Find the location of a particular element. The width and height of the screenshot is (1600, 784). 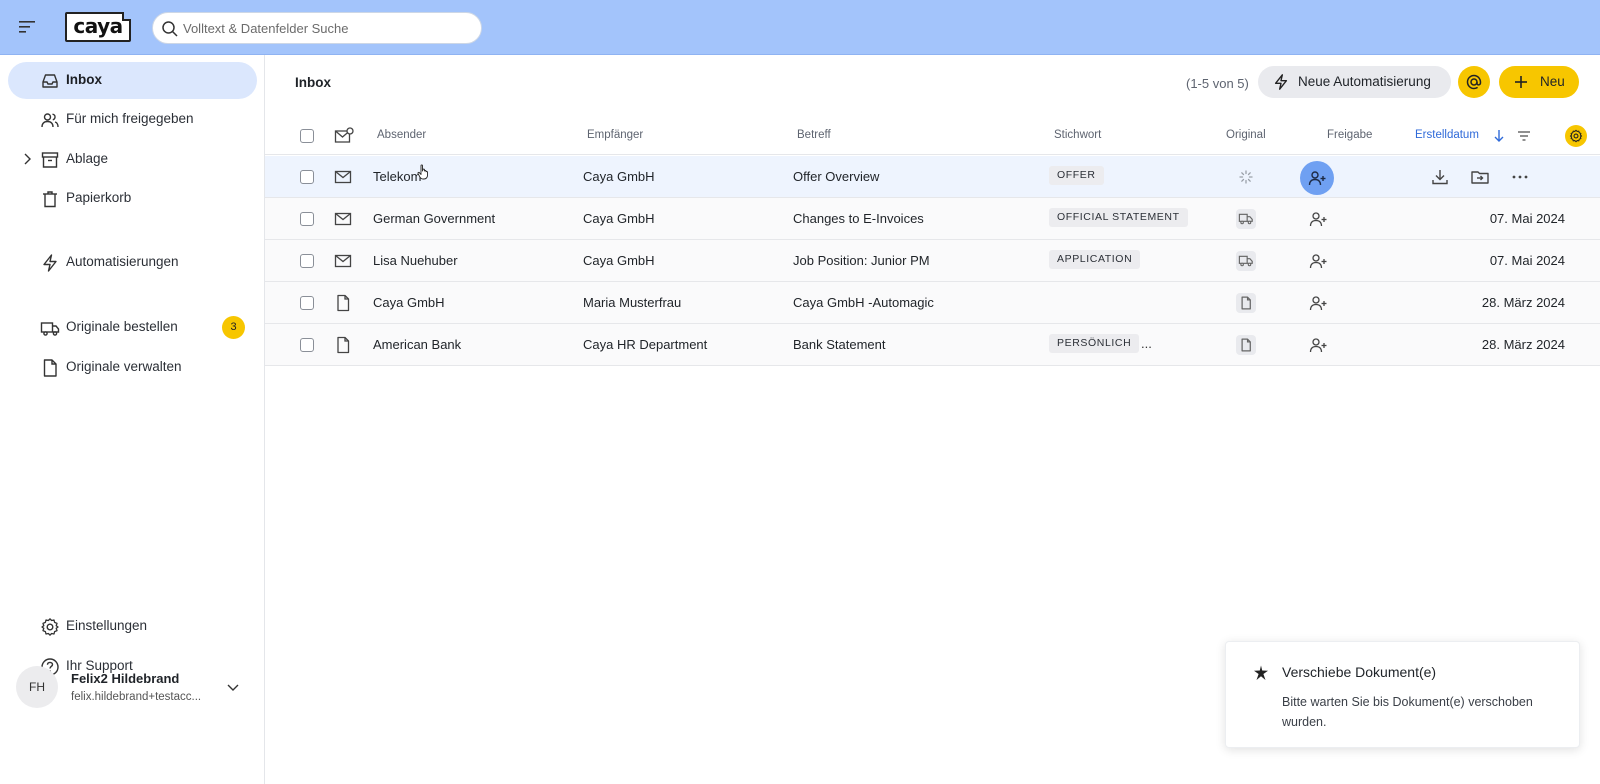

chevron-right-icon is located at coordinates (27, 159).